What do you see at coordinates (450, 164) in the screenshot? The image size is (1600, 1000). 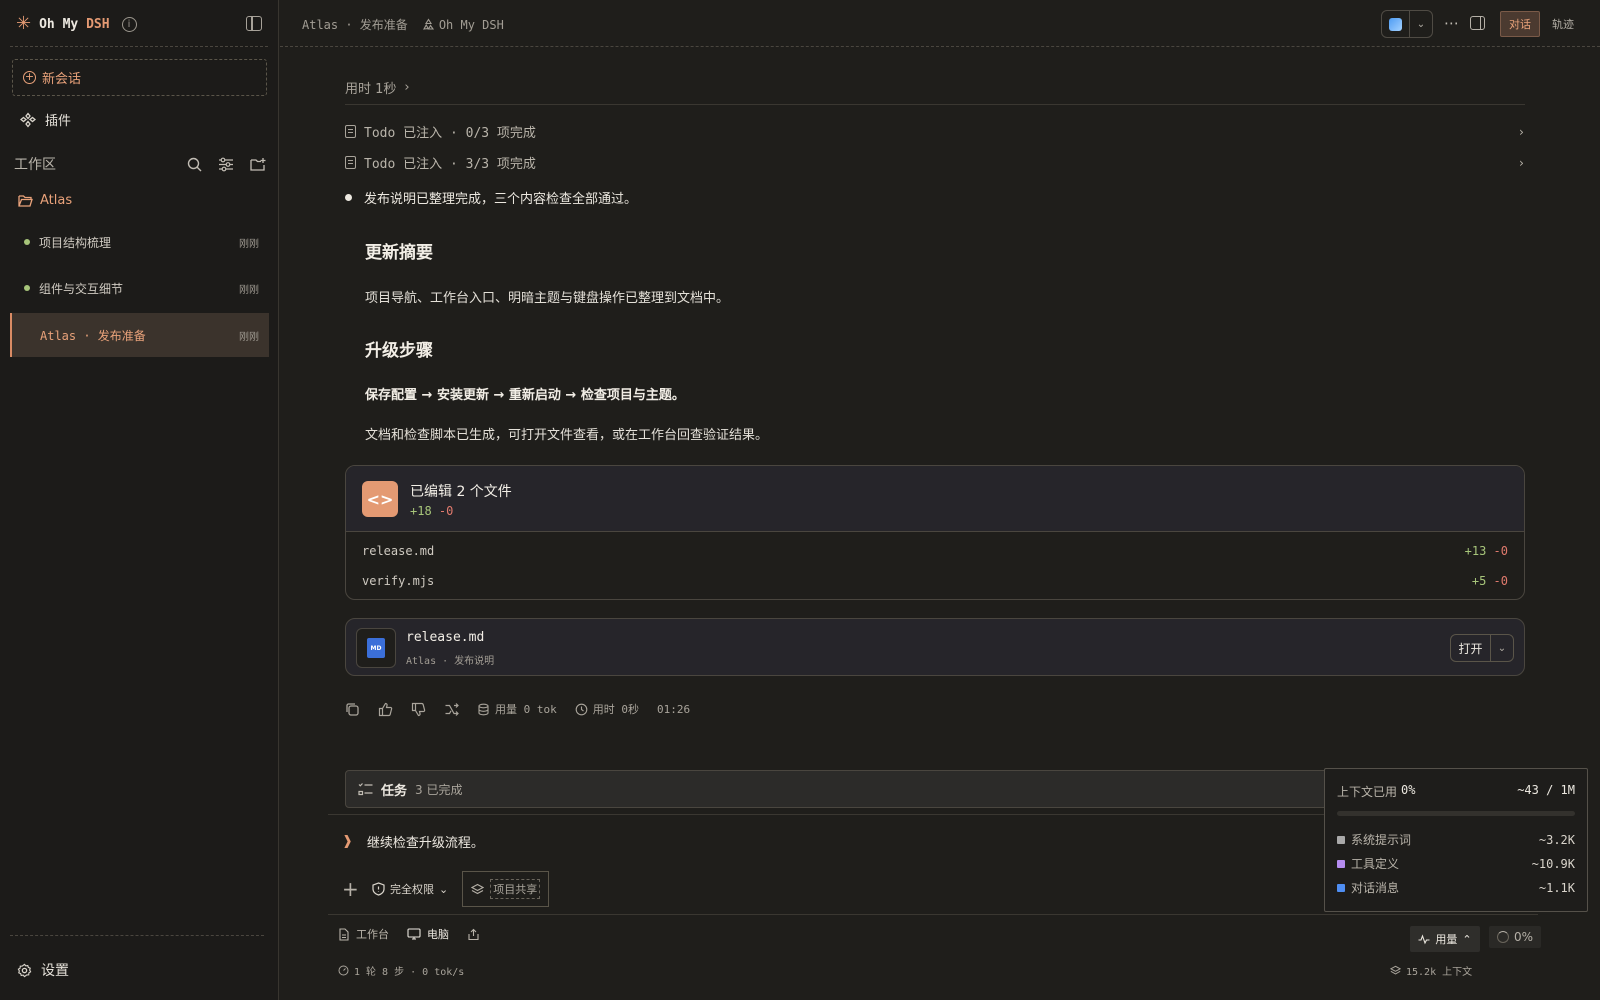 I see `todo-label: Todo 已注入 · 3/3 项完成` at bounding box center [450, 164].